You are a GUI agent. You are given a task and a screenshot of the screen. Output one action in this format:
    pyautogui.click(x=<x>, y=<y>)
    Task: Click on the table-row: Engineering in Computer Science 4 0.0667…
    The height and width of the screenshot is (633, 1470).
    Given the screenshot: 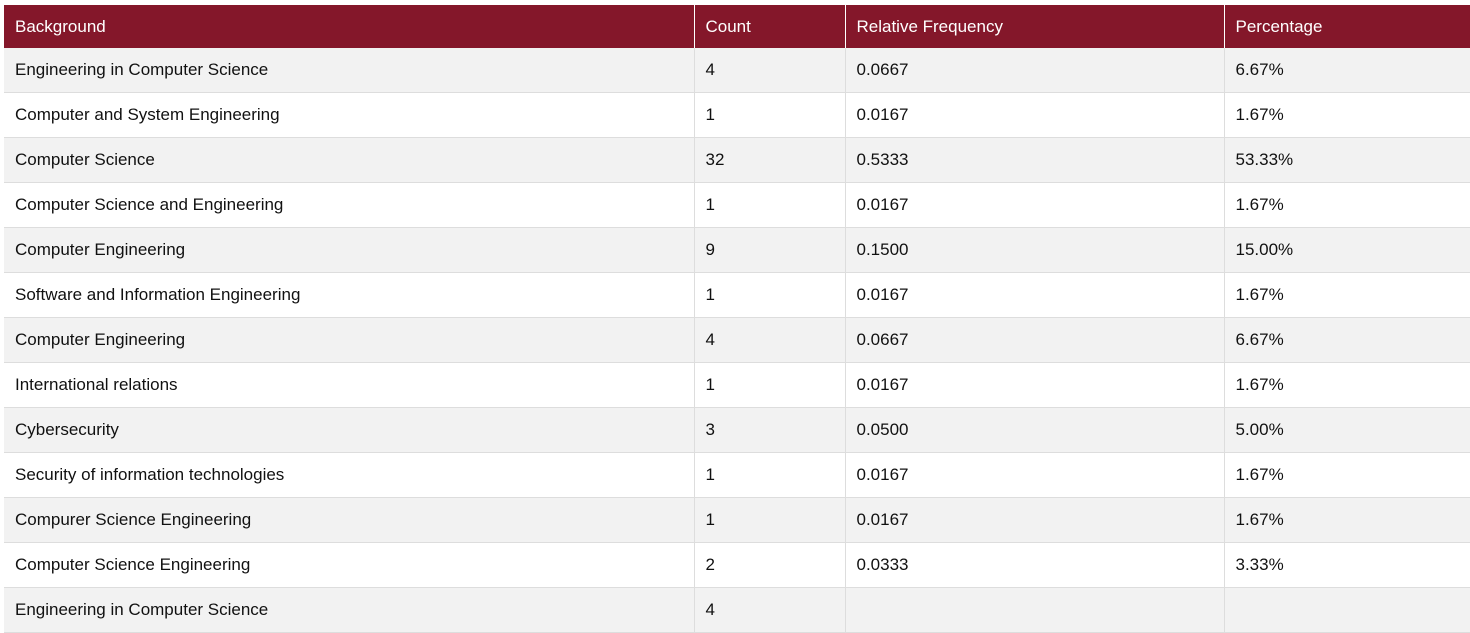 What is the action you would take?
    pyautogui.click(x=737, y=70)
    